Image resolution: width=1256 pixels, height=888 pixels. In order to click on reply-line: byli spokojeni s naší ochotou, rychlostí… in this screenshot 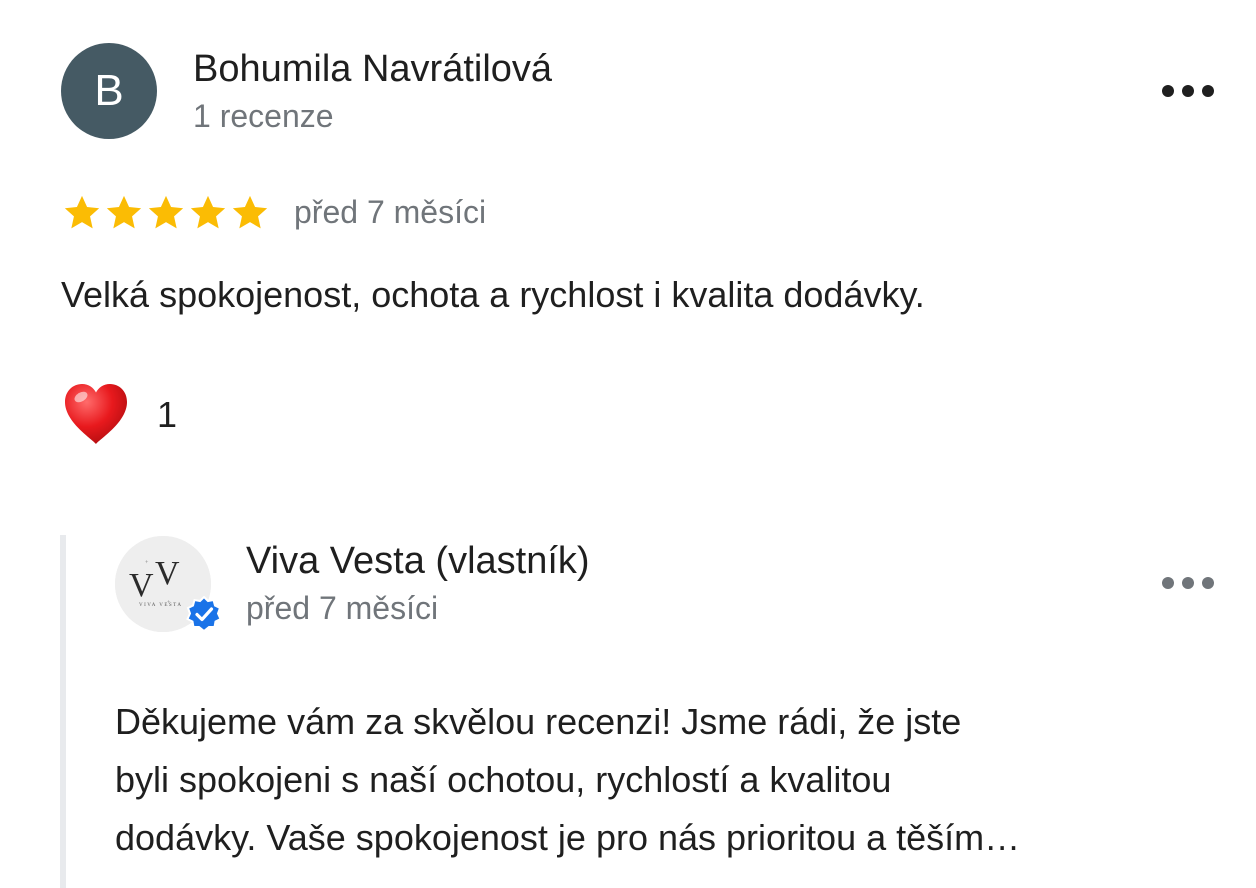, I will do `click(503, 779)`.